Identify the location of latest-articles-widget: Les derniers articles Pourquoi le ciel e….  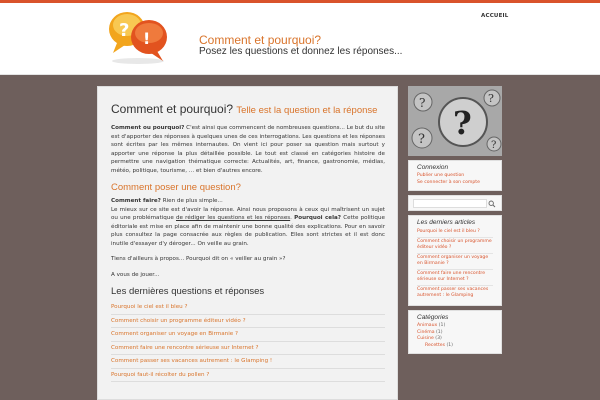
(455, 260).